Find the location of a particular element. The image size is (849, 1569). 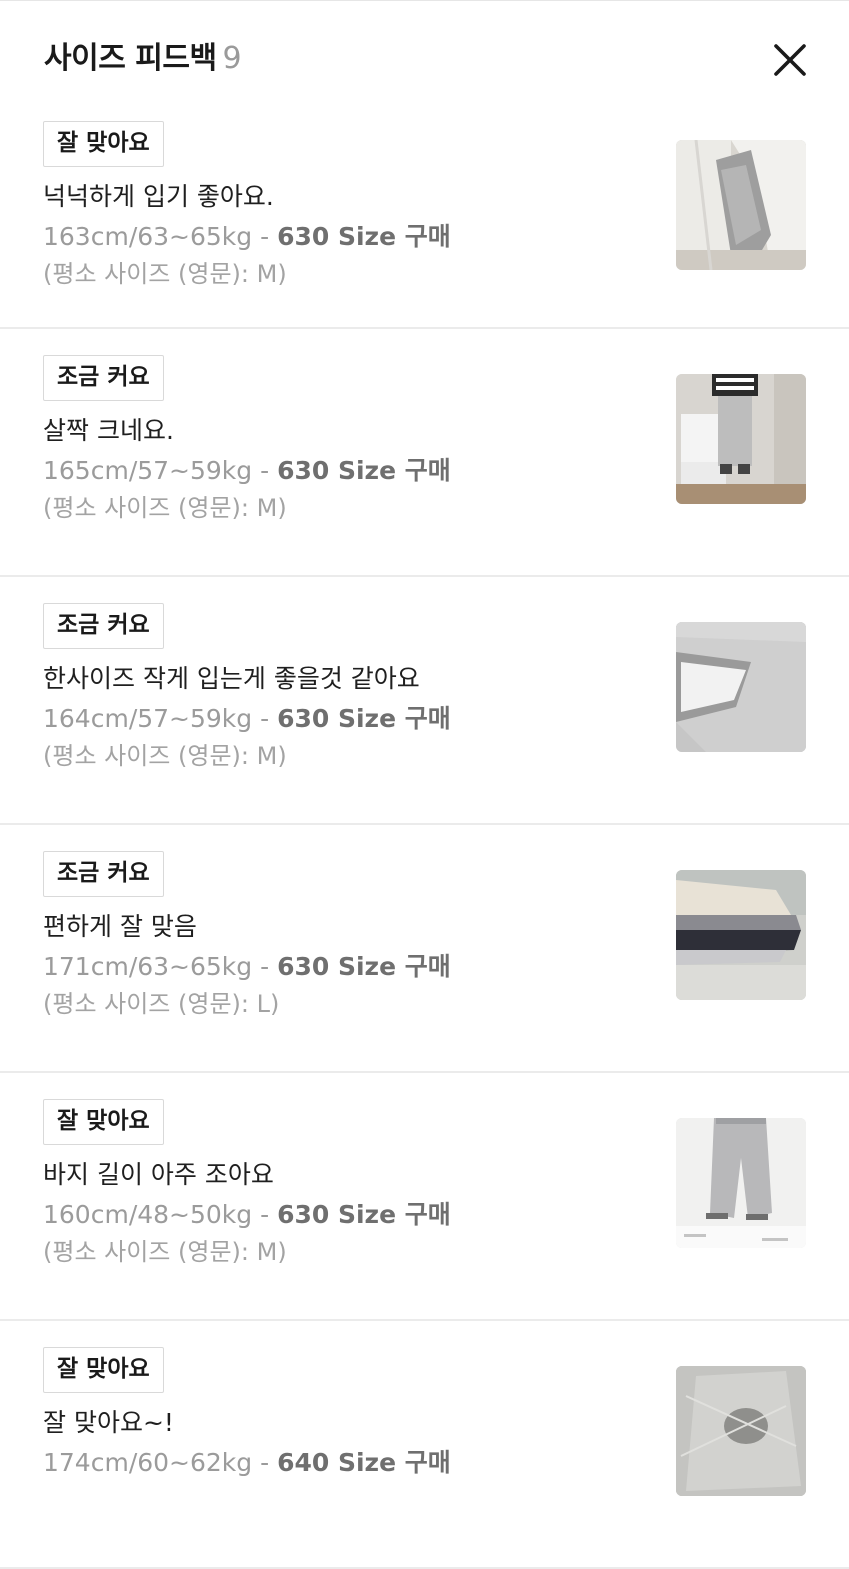

reviewer-spec: 174cm/60~62kg - 640 Size 구매 is located at coordinates (247, 1463).